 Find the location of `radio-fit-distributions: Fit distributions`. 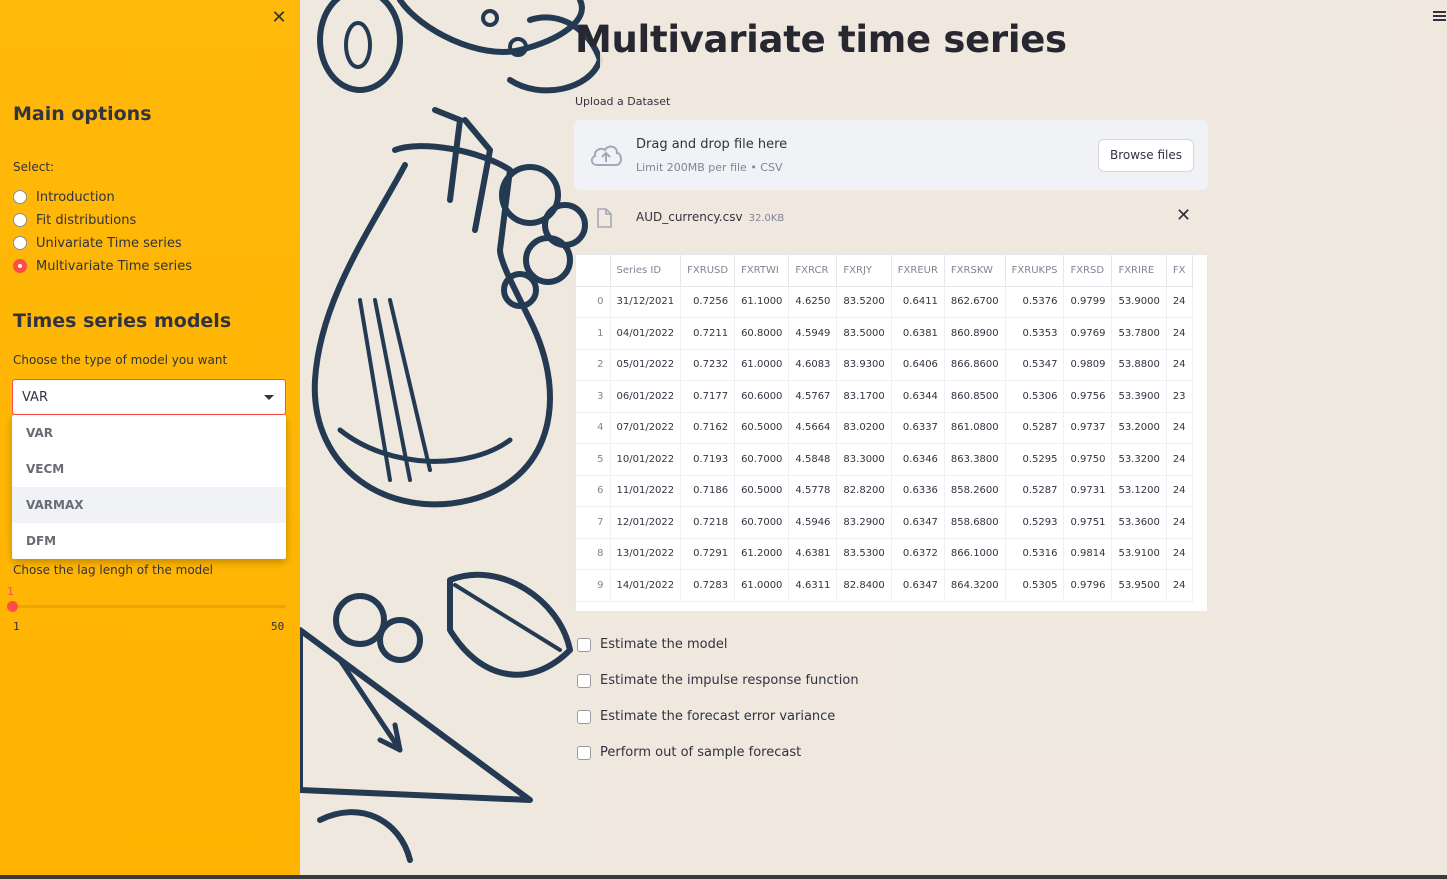

radio-fit-distributions: Fit distributions is located at coordinates (74, 220).